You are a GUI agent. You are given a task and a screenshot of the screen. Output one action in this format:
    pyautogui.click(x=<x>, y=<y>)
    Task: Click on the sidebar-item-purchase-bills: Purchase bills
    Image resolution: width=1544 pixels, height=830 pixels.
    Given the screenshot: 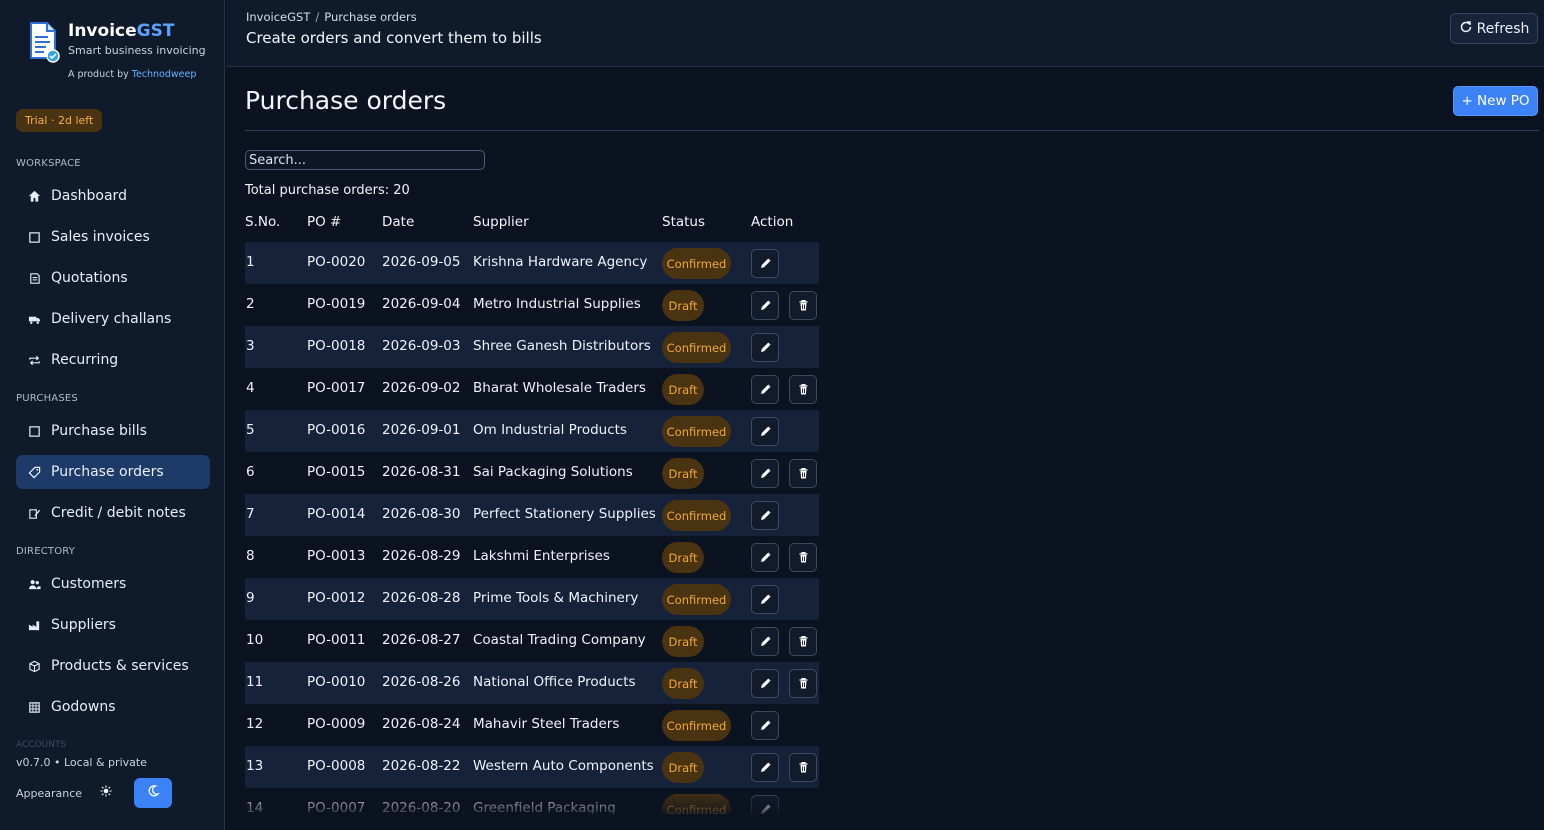 What is the action you would take?
    pyautogui.click(x=113, y=431)
    